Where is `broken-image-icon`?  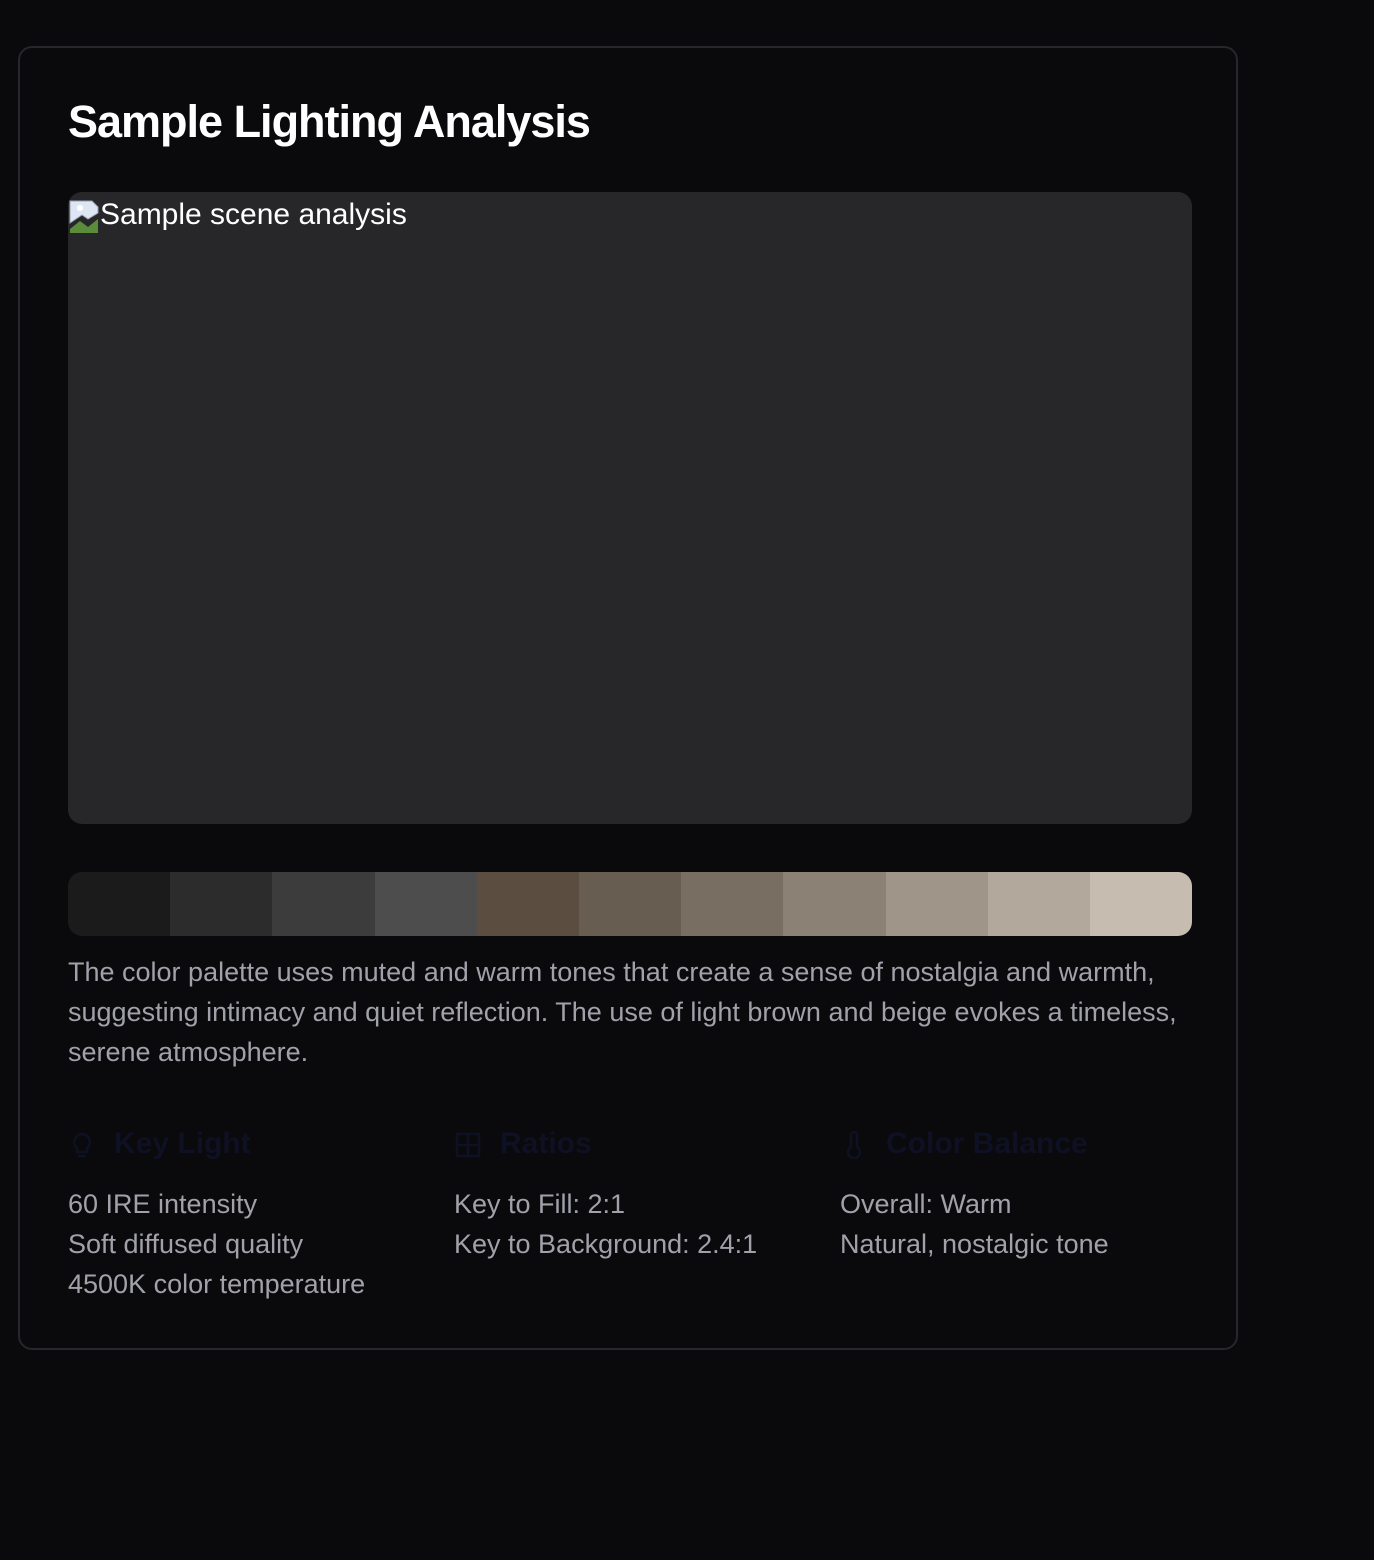 broken-image-icon is located at coordinates (84, 216).